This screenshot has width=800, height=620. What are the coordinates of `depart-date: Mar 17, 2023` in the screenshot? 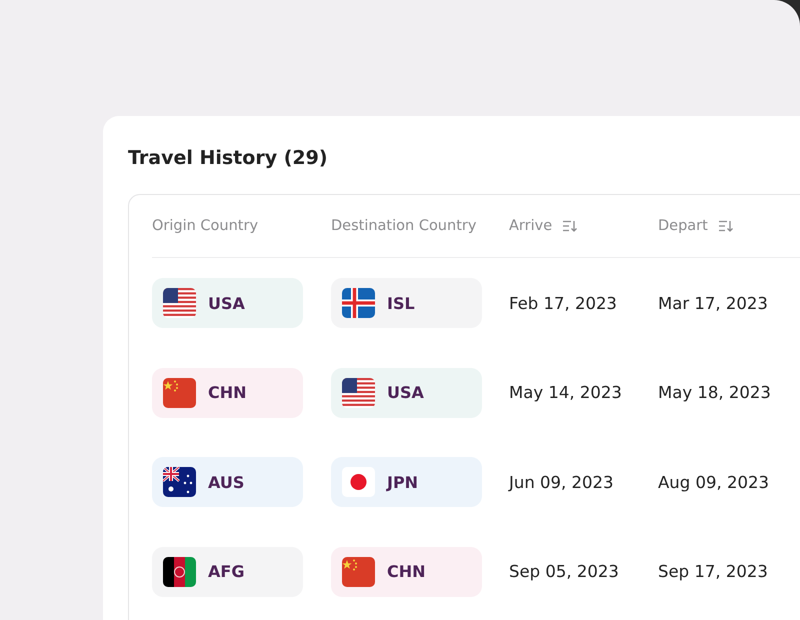 It's located at (713, 303).